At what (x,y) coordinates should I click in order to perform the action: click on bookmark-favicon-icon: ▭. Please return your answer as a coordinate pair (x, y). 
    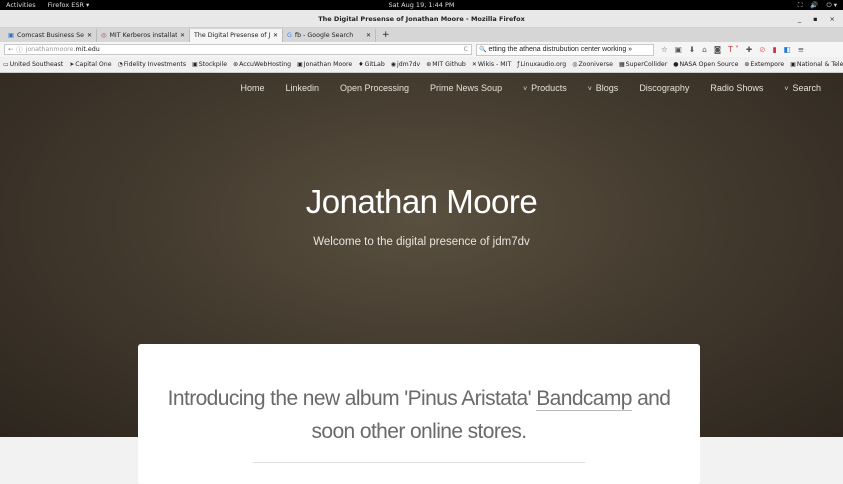
    Looking at the image, I should click on (6, 64).